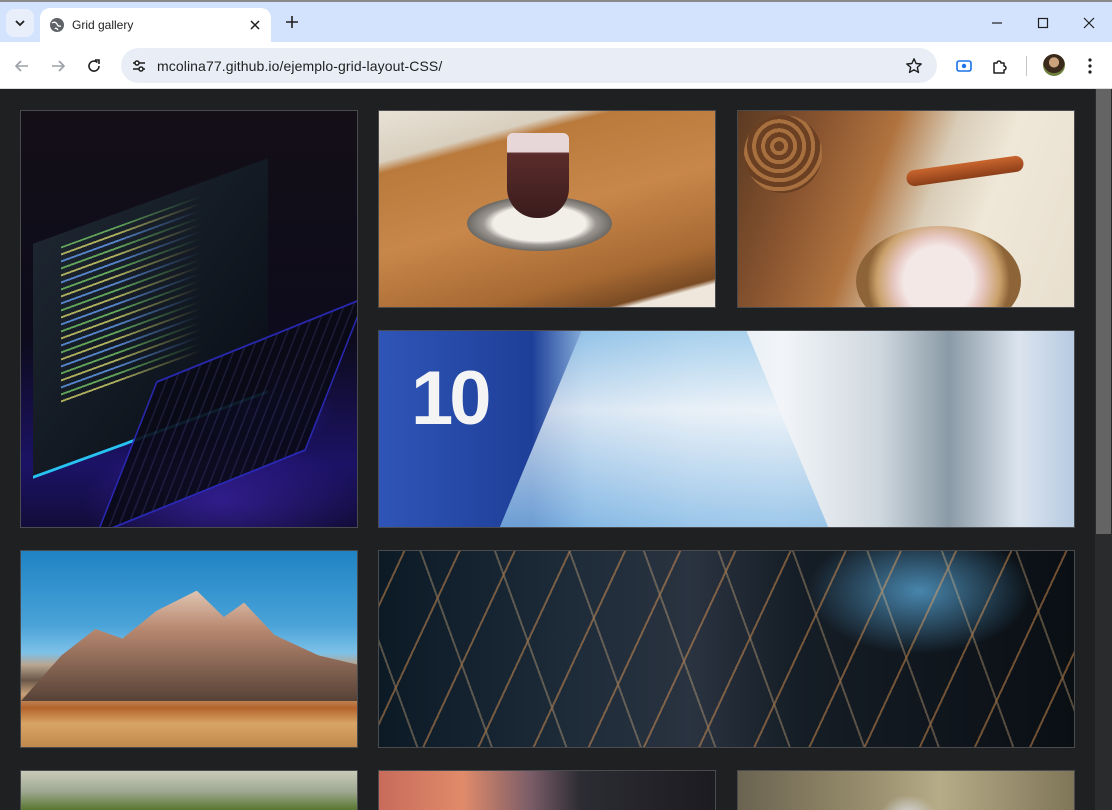 The width and height of the screenshot is (1112, 810). I want to click on bookmark-button, so click(914, 66).